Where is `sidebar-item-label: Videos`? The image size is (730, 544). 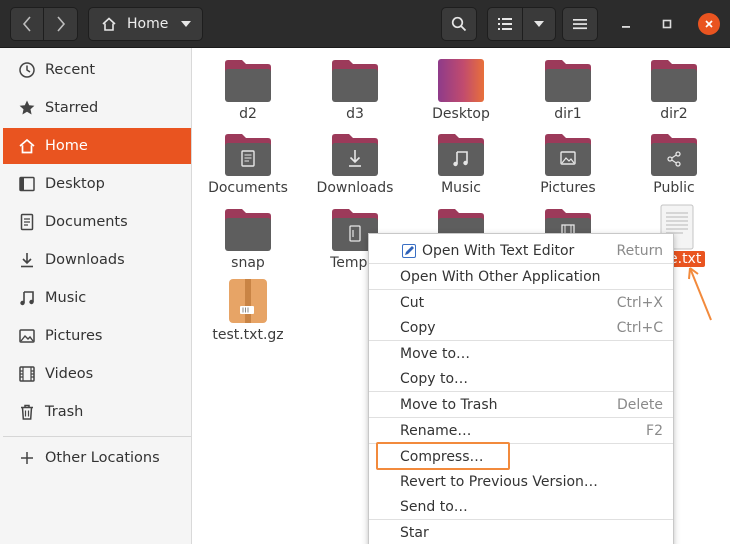
sidebar-item-label: Videos is located at coordinates (69, 374).